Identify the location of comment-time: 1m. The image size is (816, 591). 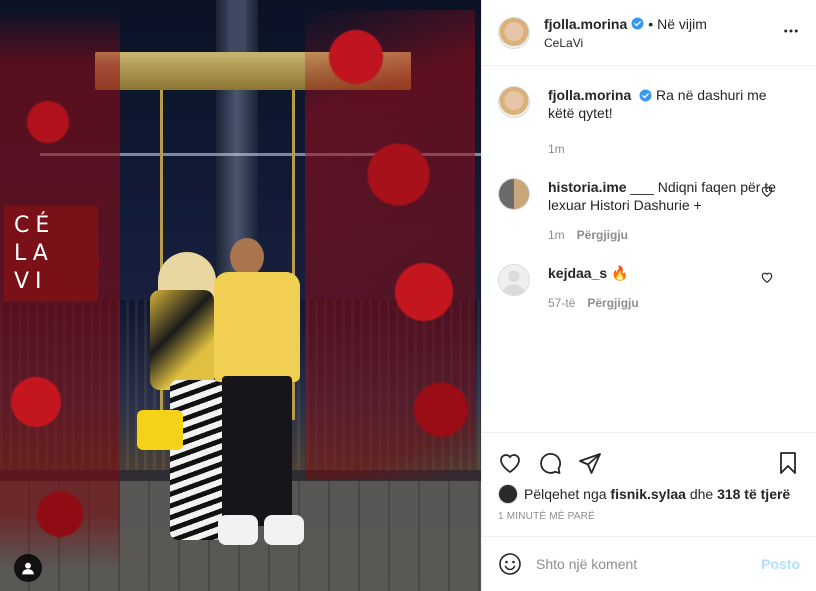
(556, 235).